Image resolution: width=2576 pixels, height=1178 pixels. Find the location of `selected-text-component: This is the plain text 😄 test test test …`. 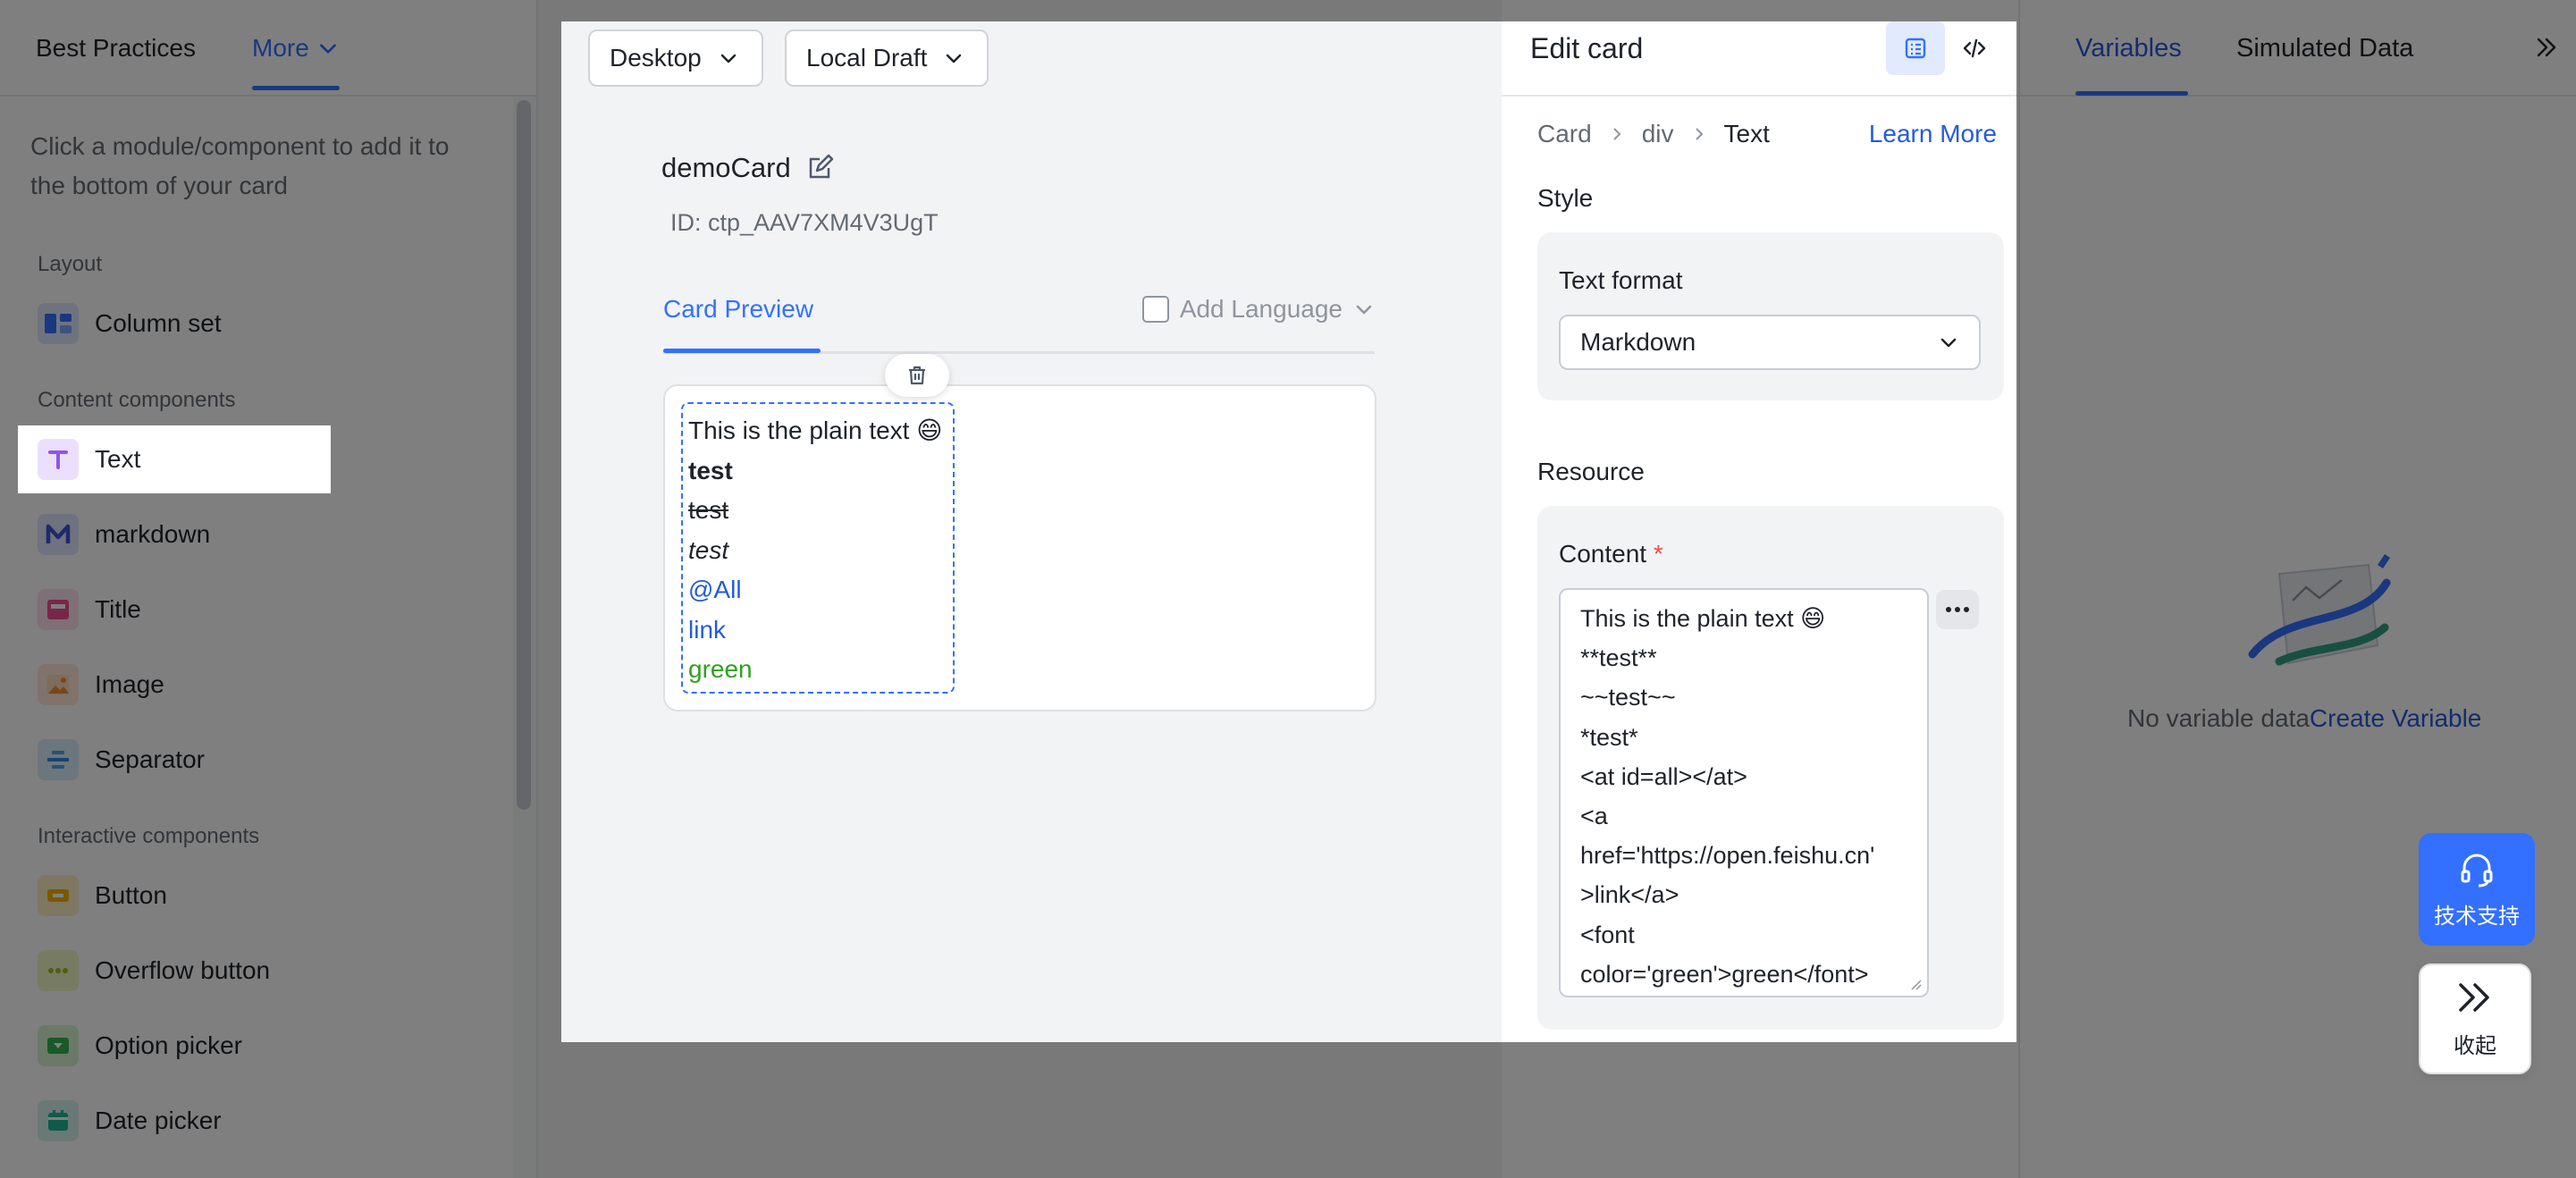

selected-text-component: This is the plain text 😄 test test test … is located at coordinates (818, 548).